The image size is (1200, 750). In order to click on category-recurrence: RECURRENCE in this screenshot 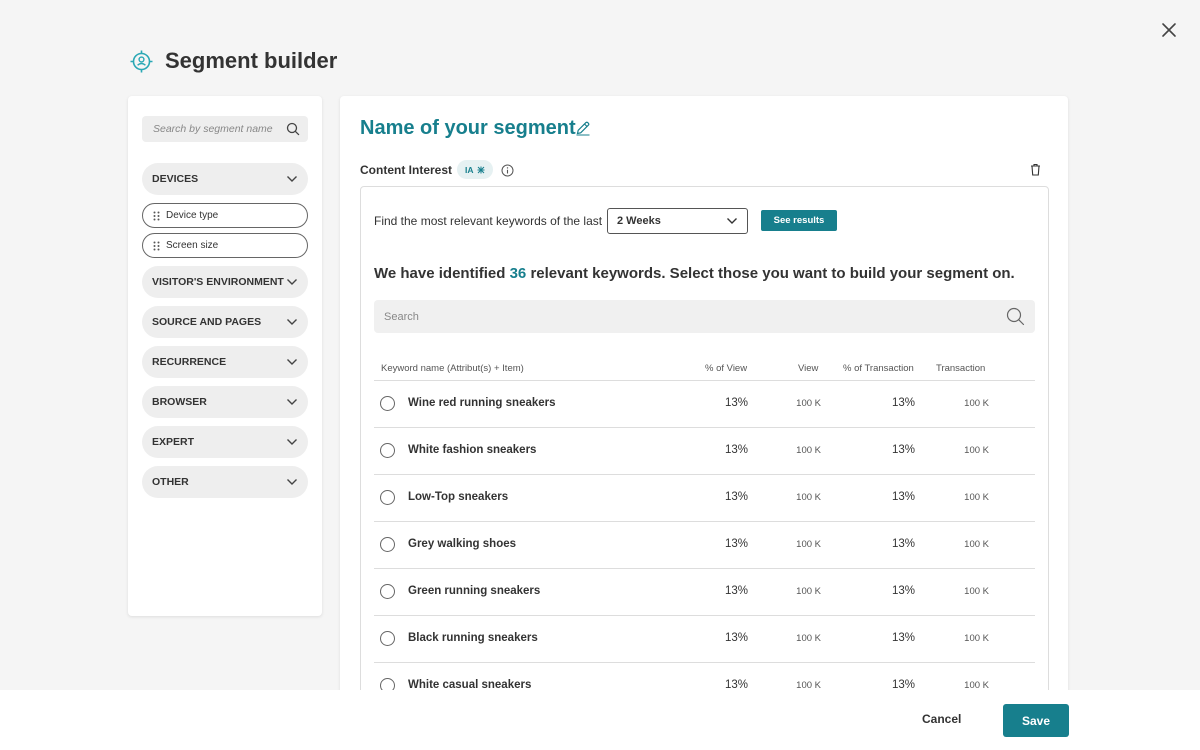, I will do `click(225, 362)`.